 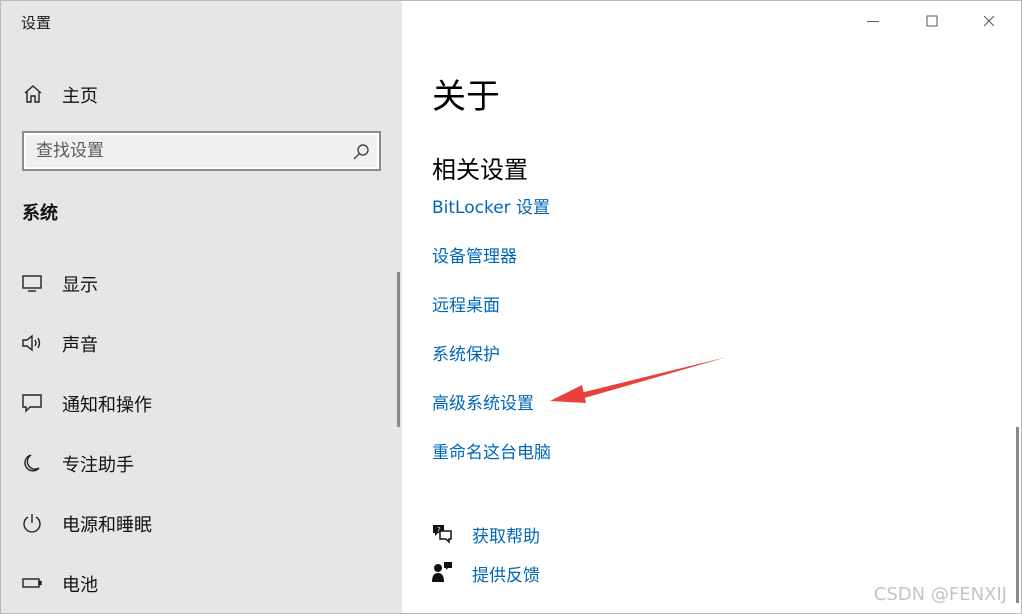 I want to click on home-label: 主页, so click(x=80, y=96).